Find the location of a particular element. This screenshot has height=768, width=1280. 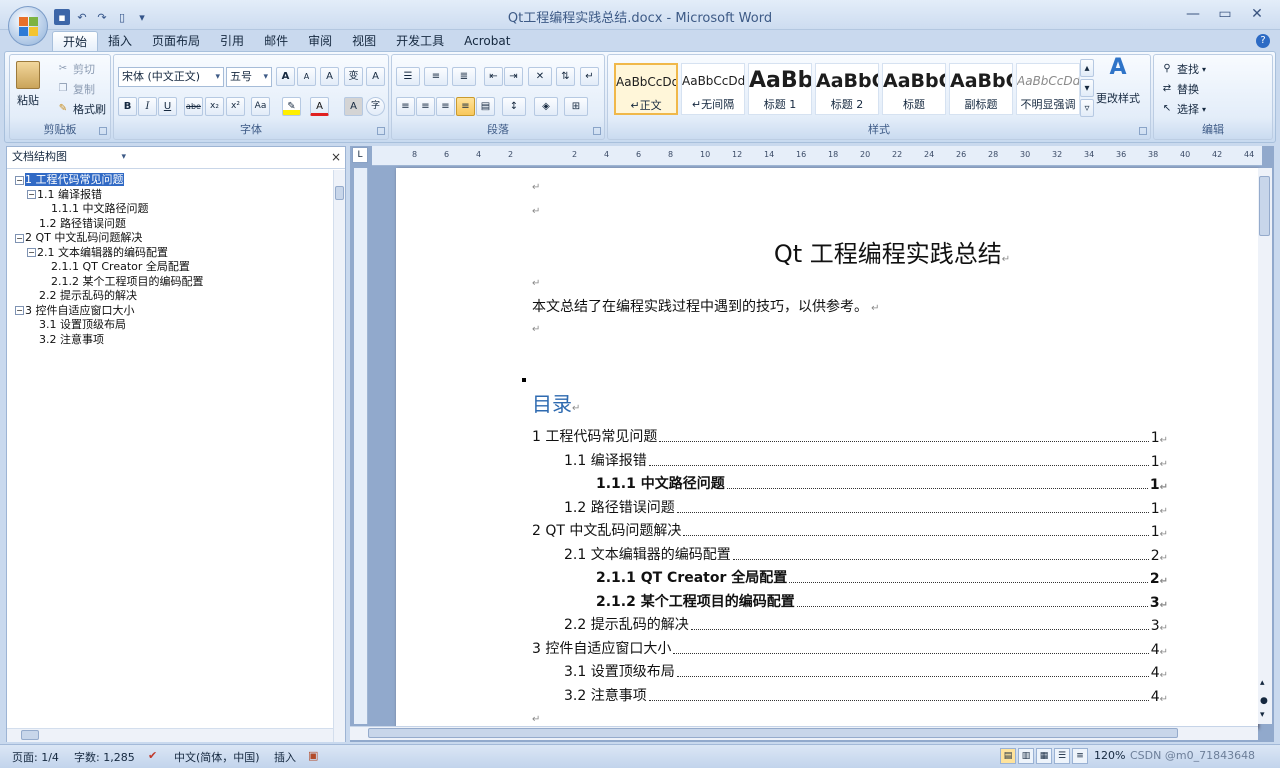

web-layout-icon: ▦ is located at coordinates (1044, 756).